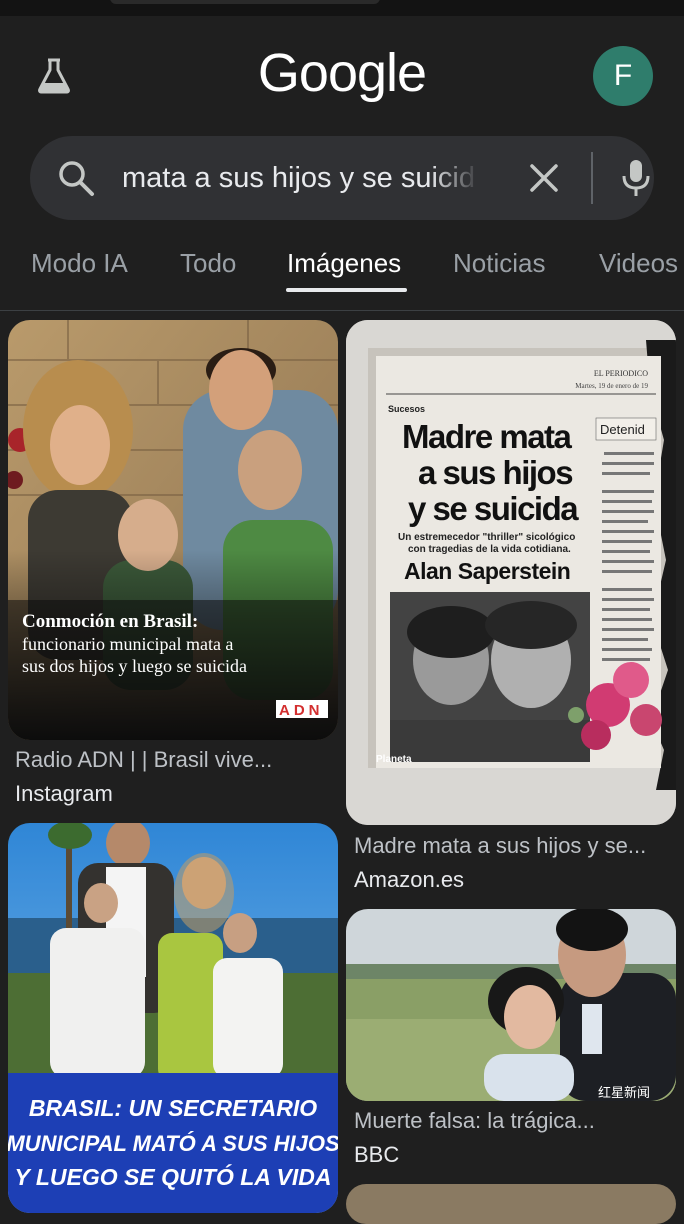  I want to click on card1-overlay-line2: sus dos hijos y luego se suicida, so click(134, 666).